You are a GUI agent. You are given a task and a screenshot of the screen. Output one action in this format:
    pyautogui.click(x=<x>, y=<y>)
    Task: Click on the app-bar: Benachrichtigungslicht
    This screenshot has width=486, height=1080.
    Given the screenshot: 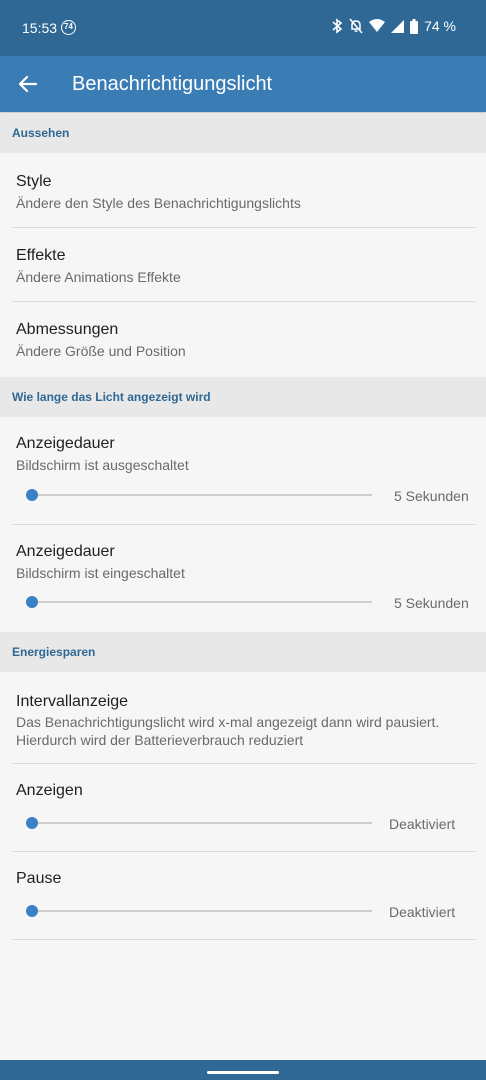 What is the action you would take?
    pyautogui.click(x=243, y=84)
    